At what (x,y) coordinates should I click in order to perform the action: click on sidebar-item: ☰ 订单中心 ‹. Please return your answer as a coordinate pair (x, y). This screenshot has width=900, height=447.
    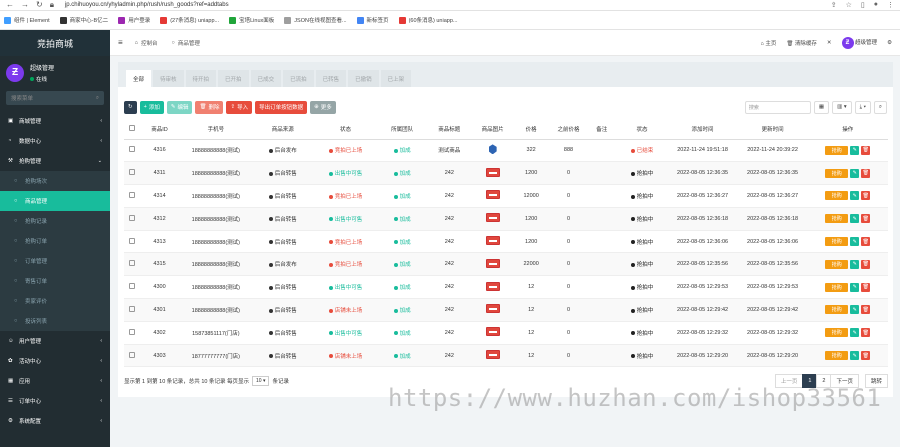
    Looking at the image, I should click on (55, 401).